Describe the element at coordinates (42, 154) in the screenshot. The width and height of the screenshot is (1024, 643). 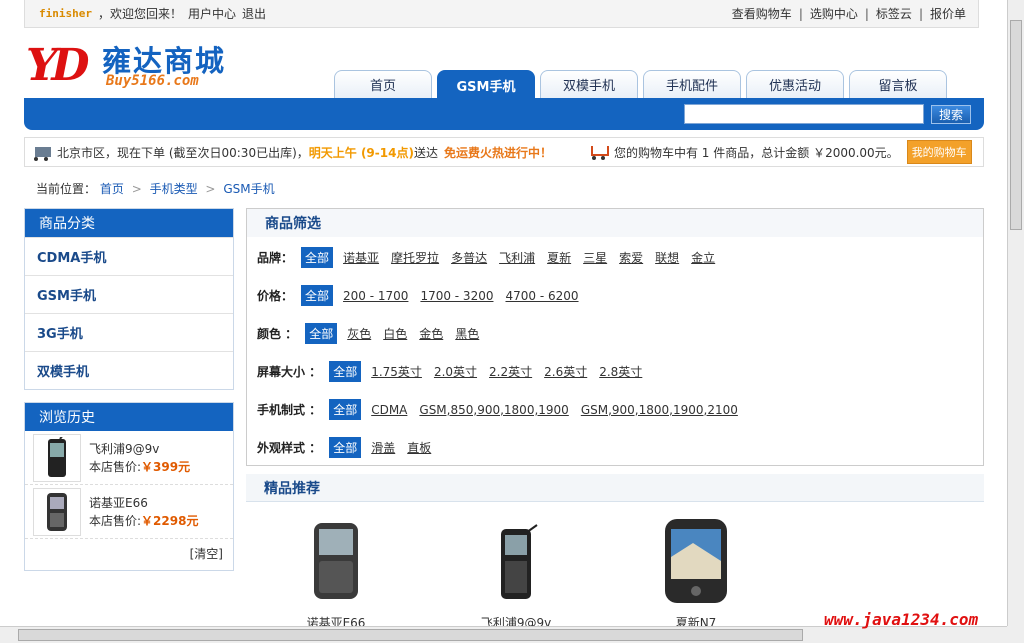
I see `truck-icon` at that location.